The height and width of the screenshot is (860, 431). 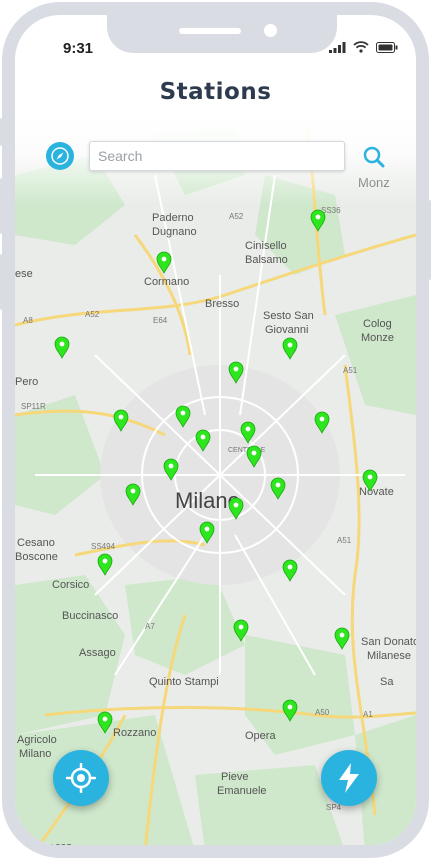 What do you see at coordinates (288, 316) in the screenshot?
I see `map-place-label: Sesto San` at bounding box center [288, 316].